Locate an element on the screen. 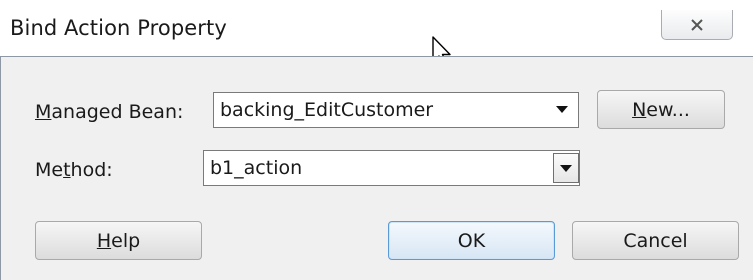  cancel-button: Cancel is located at coordinates (655, 240).